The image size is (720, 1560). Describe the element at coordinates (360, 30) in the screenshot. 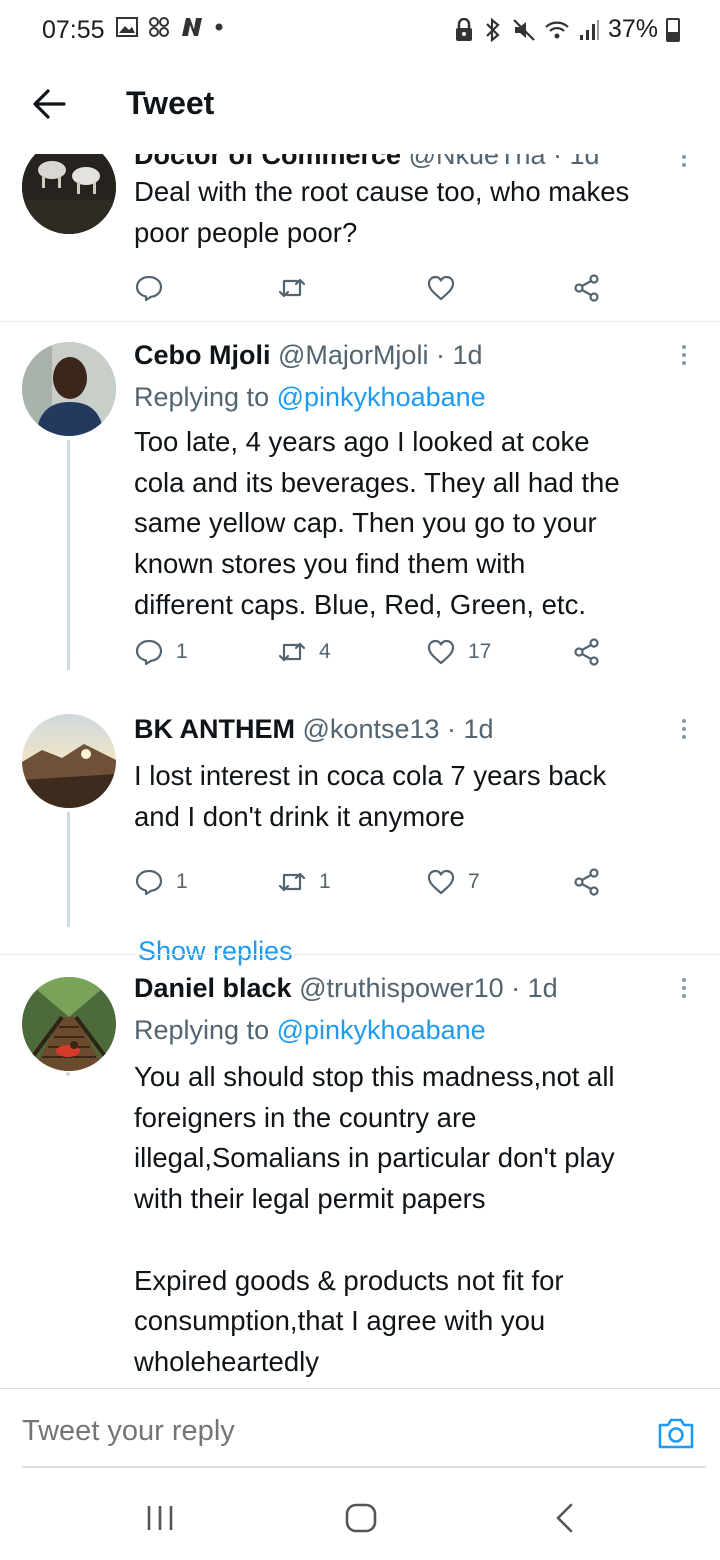

I see `status-bar: 07:55 37%` at that location.